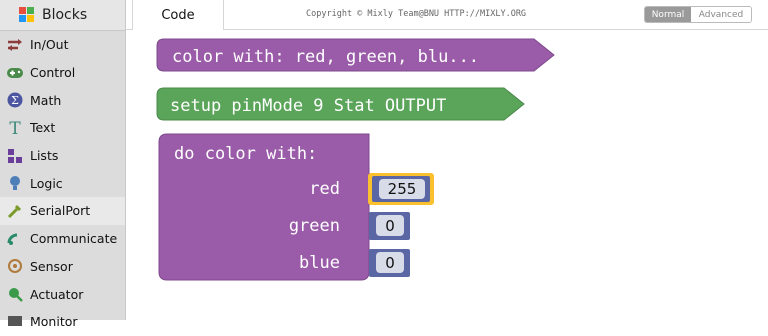 The height and width of the screenshot is (336, 768). I want to click on gamepad-icon, so click(15, 73).